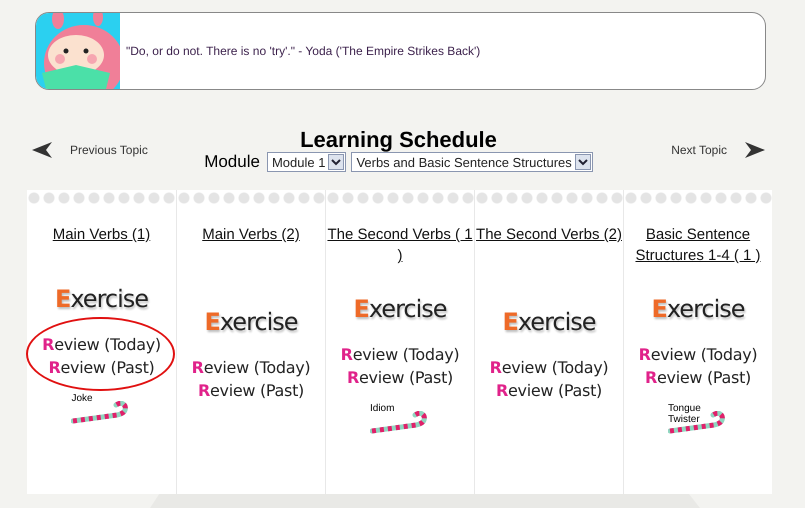 Image resolution: width=805 pixels, height=508 pixels. What do you see at coordinates (400, 423) in the screenshot?
I see `candy-cane-icon` at bounding box center [400, 423].